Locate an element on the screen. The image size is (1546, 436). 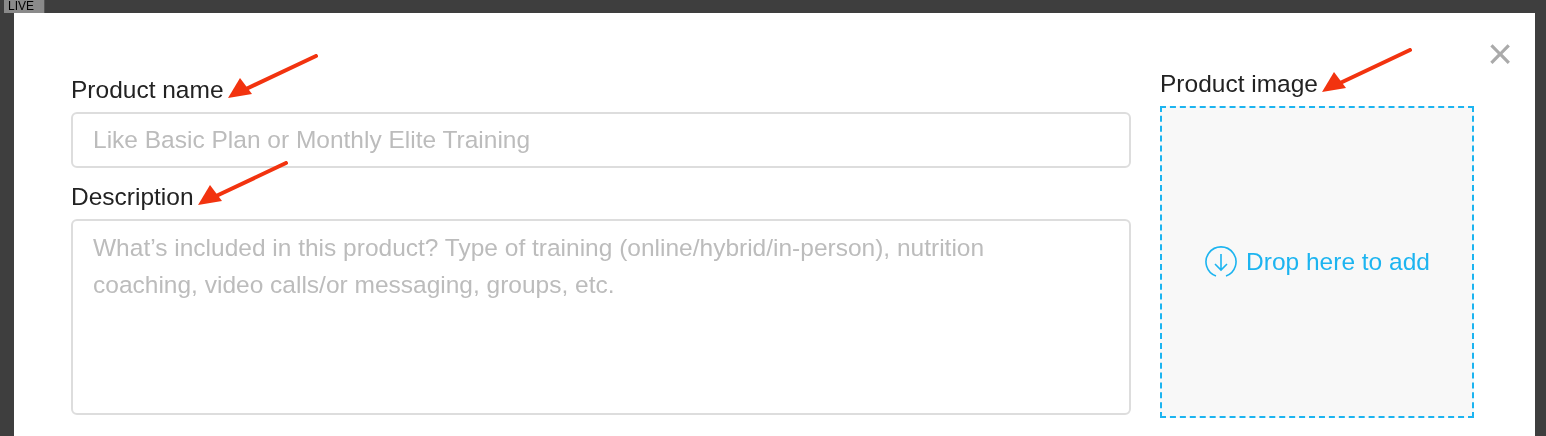
image-drop-zone: Drop here to add is located at coordinates (1317, 262).